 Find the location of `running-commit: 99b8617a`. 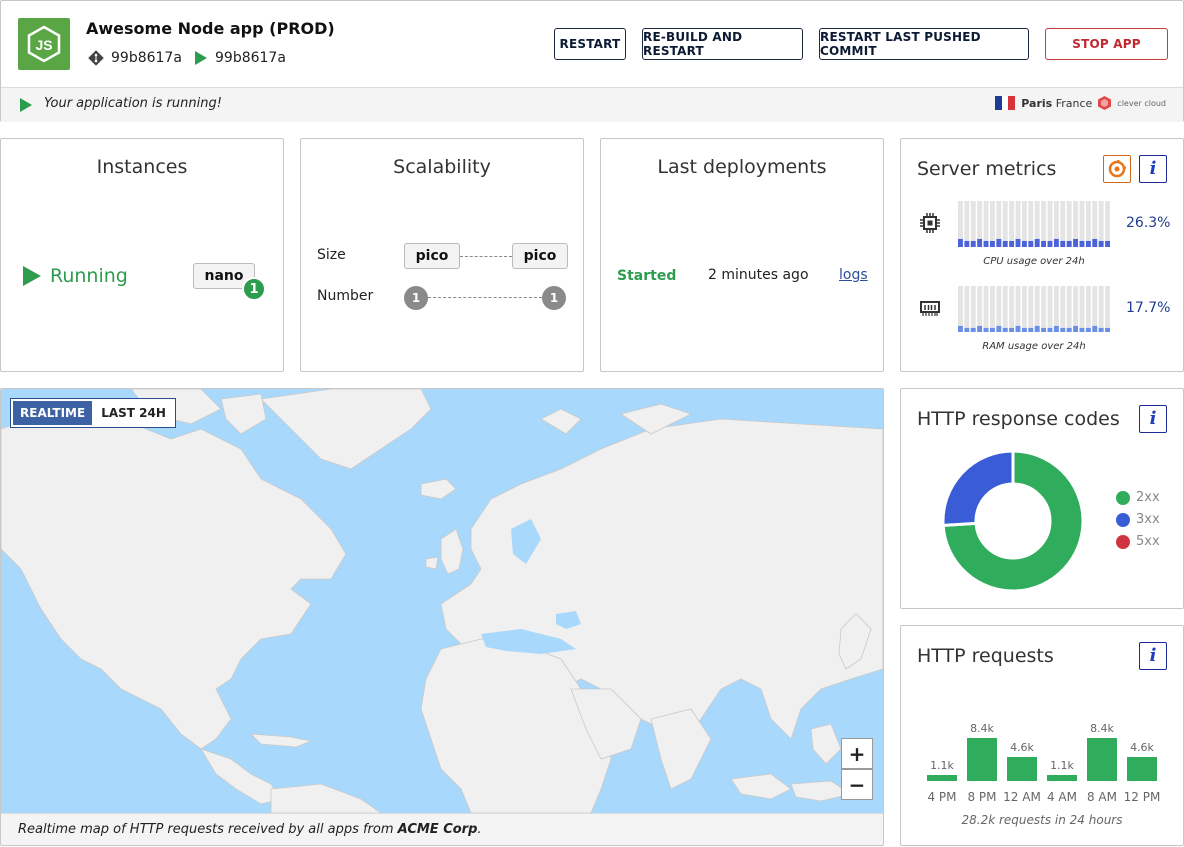

running-commit: 99b8617a is located at coordinates (240, 58).